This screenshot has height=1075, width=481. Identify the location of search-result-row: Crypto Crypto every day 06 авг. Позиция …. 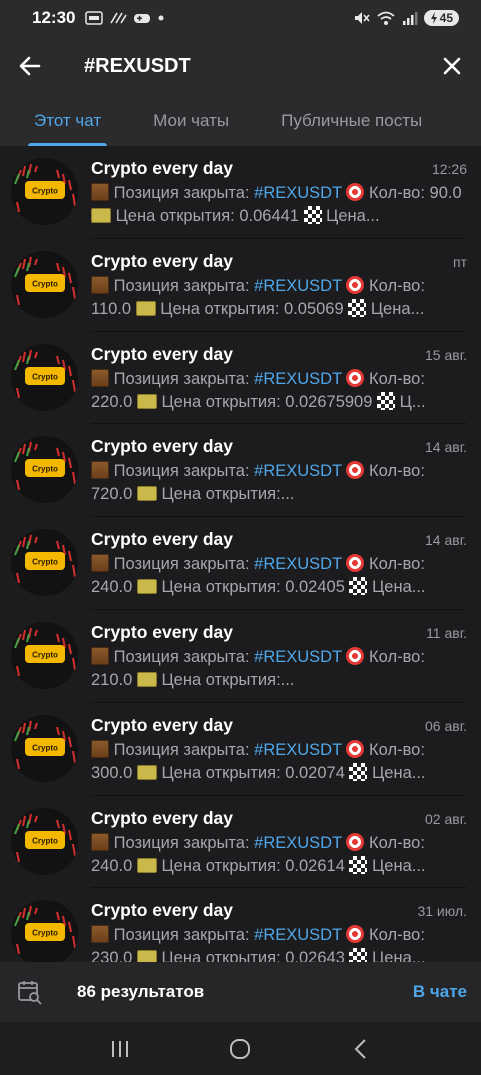
(240, 749).